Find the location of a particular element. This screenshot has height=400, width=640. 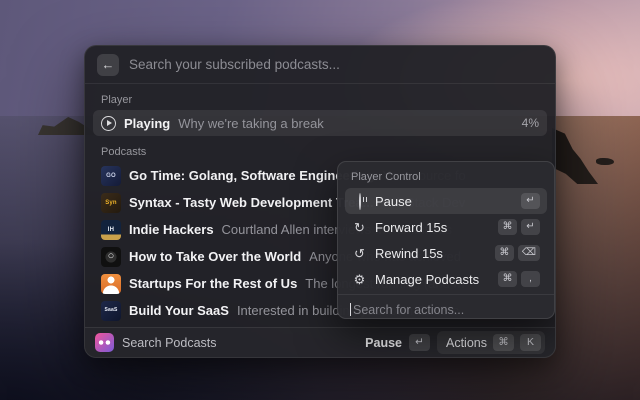

podcast-title: How to Take Over the World is located at coordinates (215, 256).